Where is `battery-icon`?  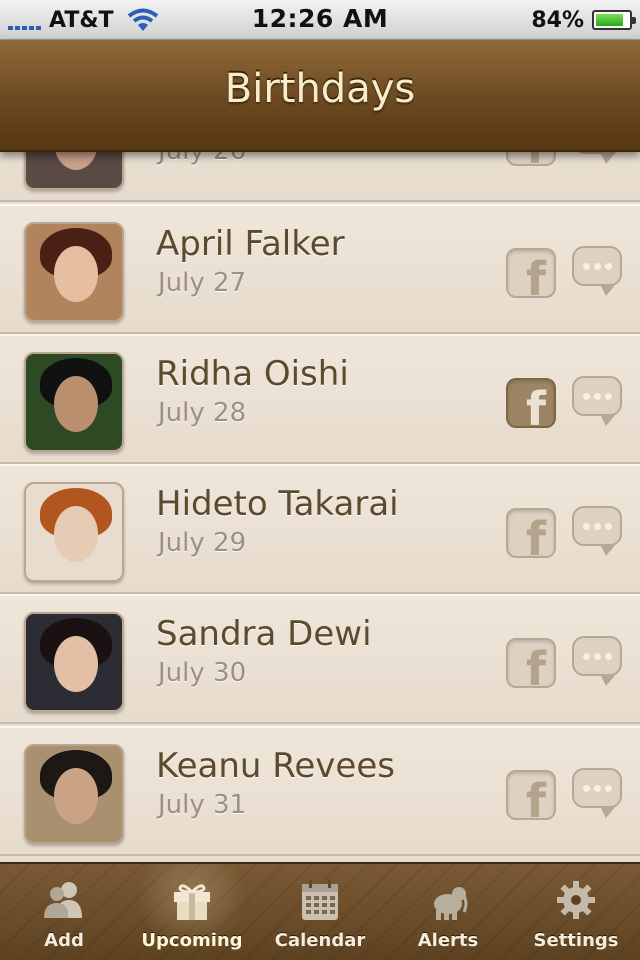
battery-icon is located at coordinates (614, 20).